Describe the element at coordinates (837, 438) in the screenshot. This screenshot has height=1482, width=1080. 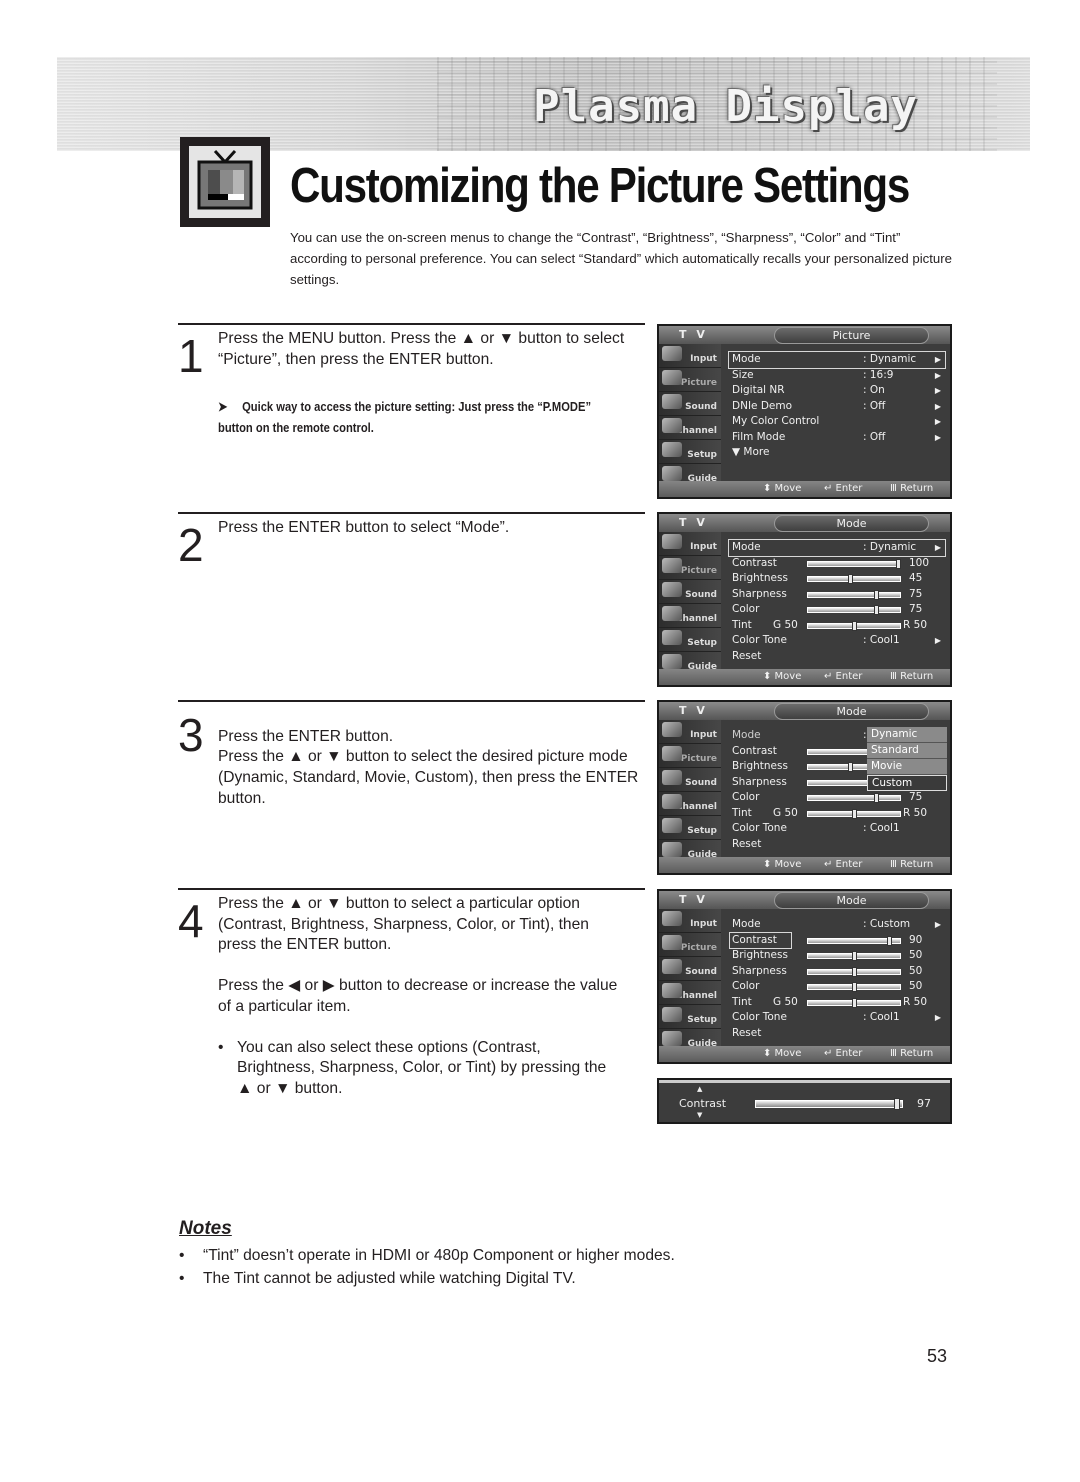
I see `osd-menu-item: Film Mode: Off ▶` at that location.